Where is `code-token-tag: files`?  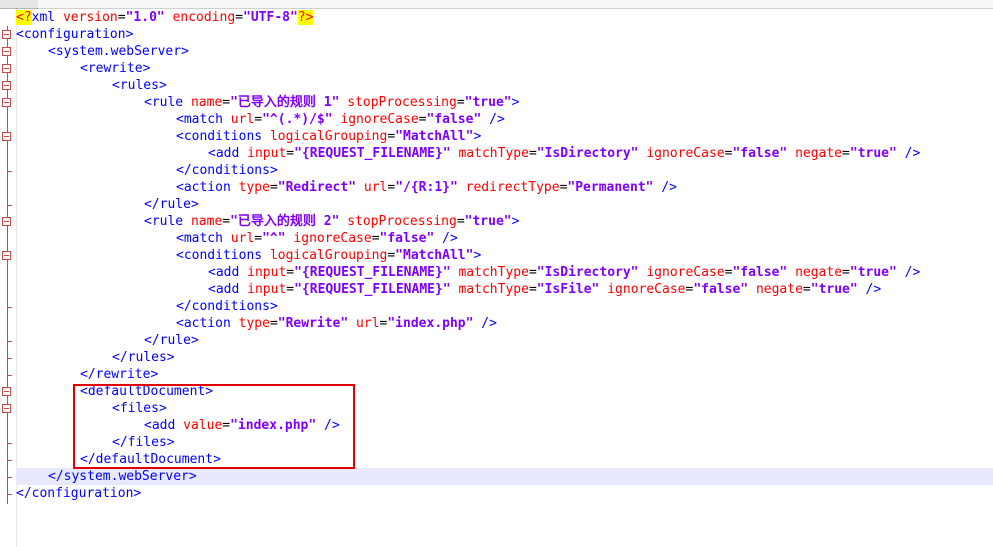
code-token-tag: files is located at coordinates (147, 442).